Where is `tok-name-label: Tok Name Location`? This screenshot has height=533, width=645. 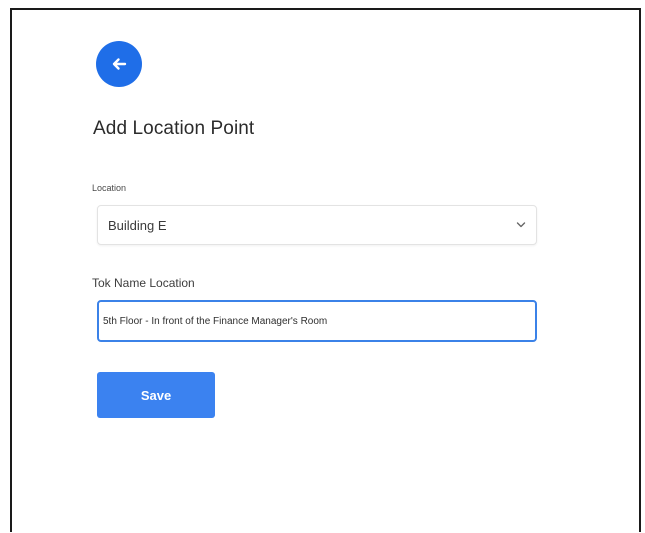 tok-name-label: Tok Name Location is located at coordinates (143, 283).